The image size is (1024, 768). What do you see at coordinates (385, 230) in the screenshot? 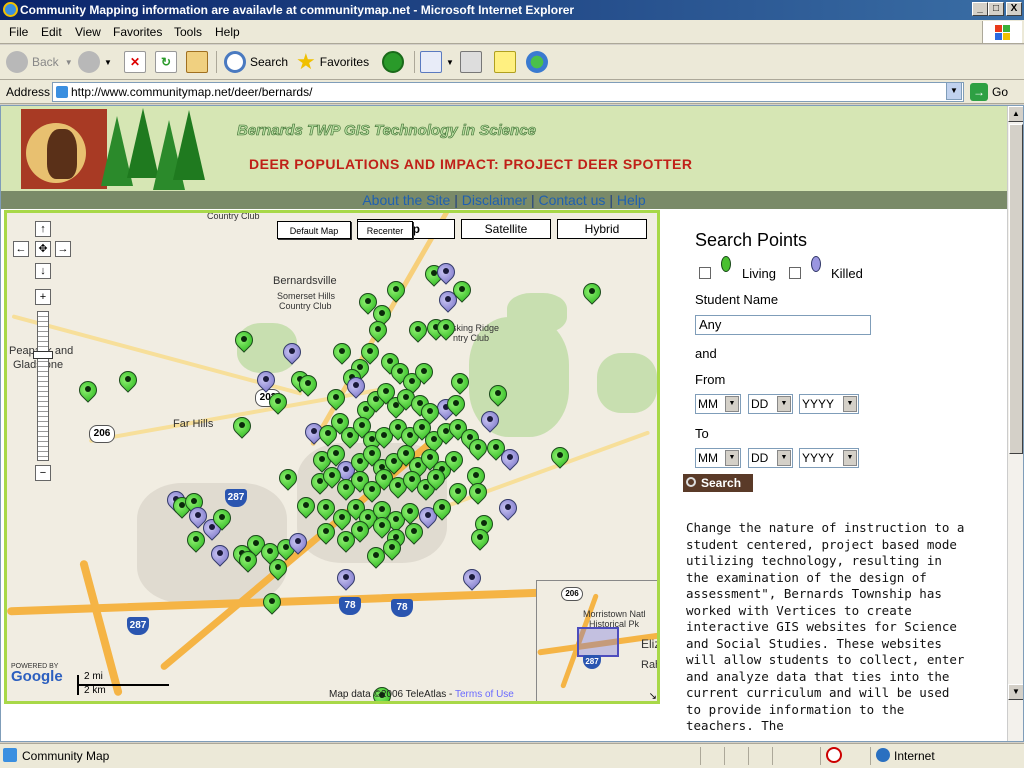
I see `recenter-button: Recenter` at bounding box center [385, 230].